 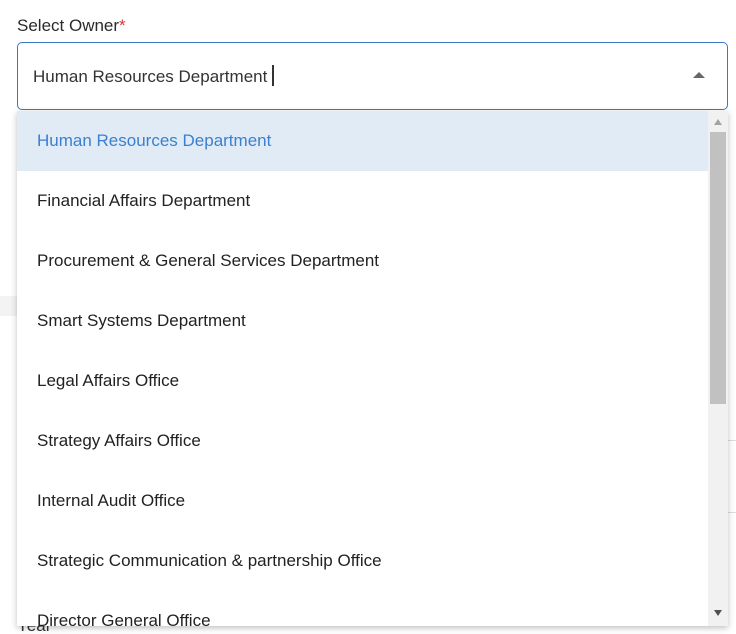 I want to click on selected-value-text: Human Resources Department, so click(x=150, y=76).